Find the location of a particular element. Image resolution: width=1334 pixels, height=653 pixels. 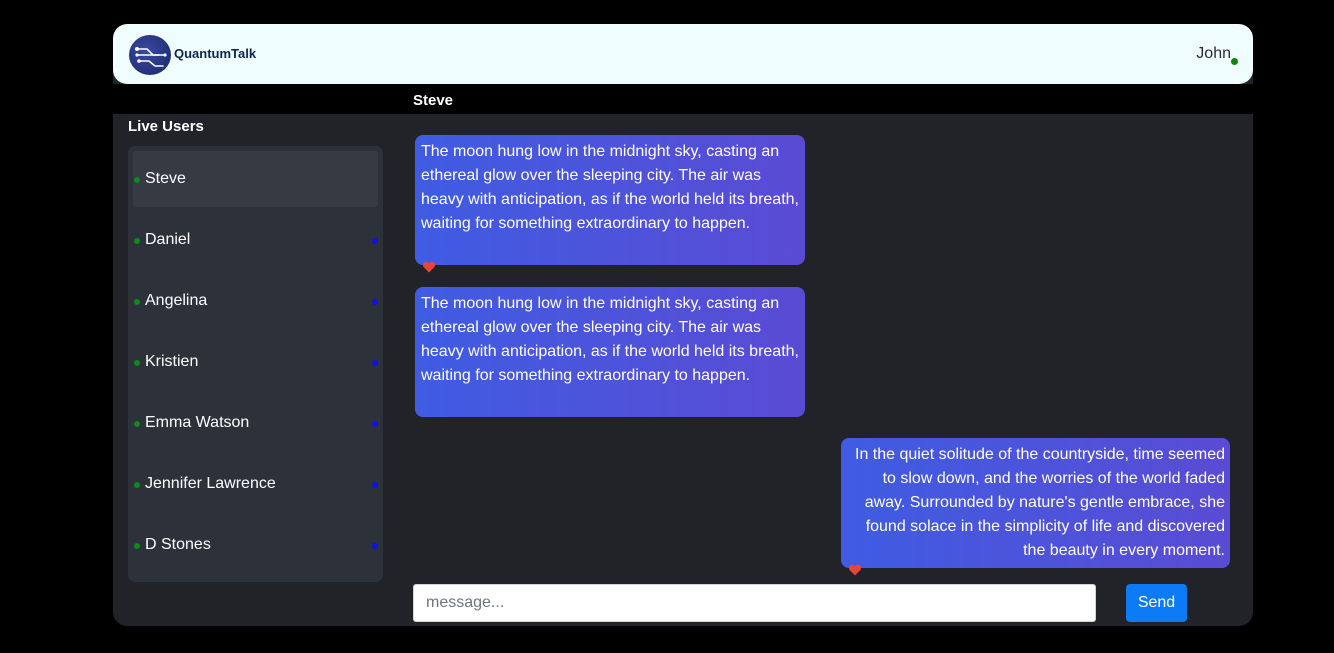

message-input is located at coordinates (754, 603).